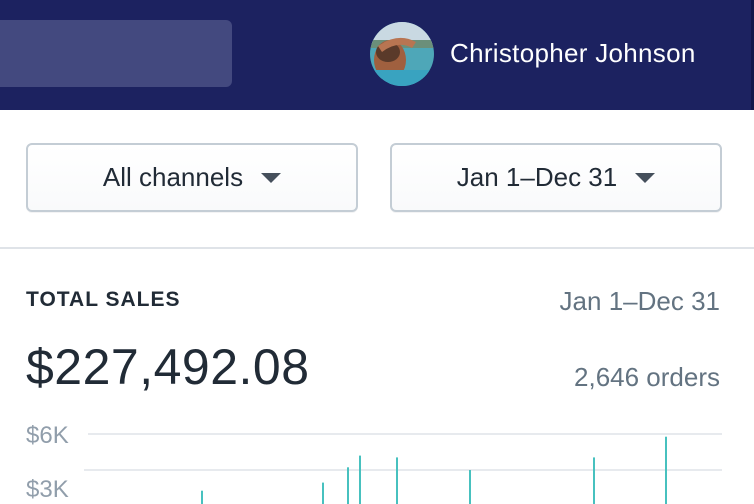  Describe the element at coordinates (47, 435) in the screenshot. I see `y-tick-label: $6K` at that location.